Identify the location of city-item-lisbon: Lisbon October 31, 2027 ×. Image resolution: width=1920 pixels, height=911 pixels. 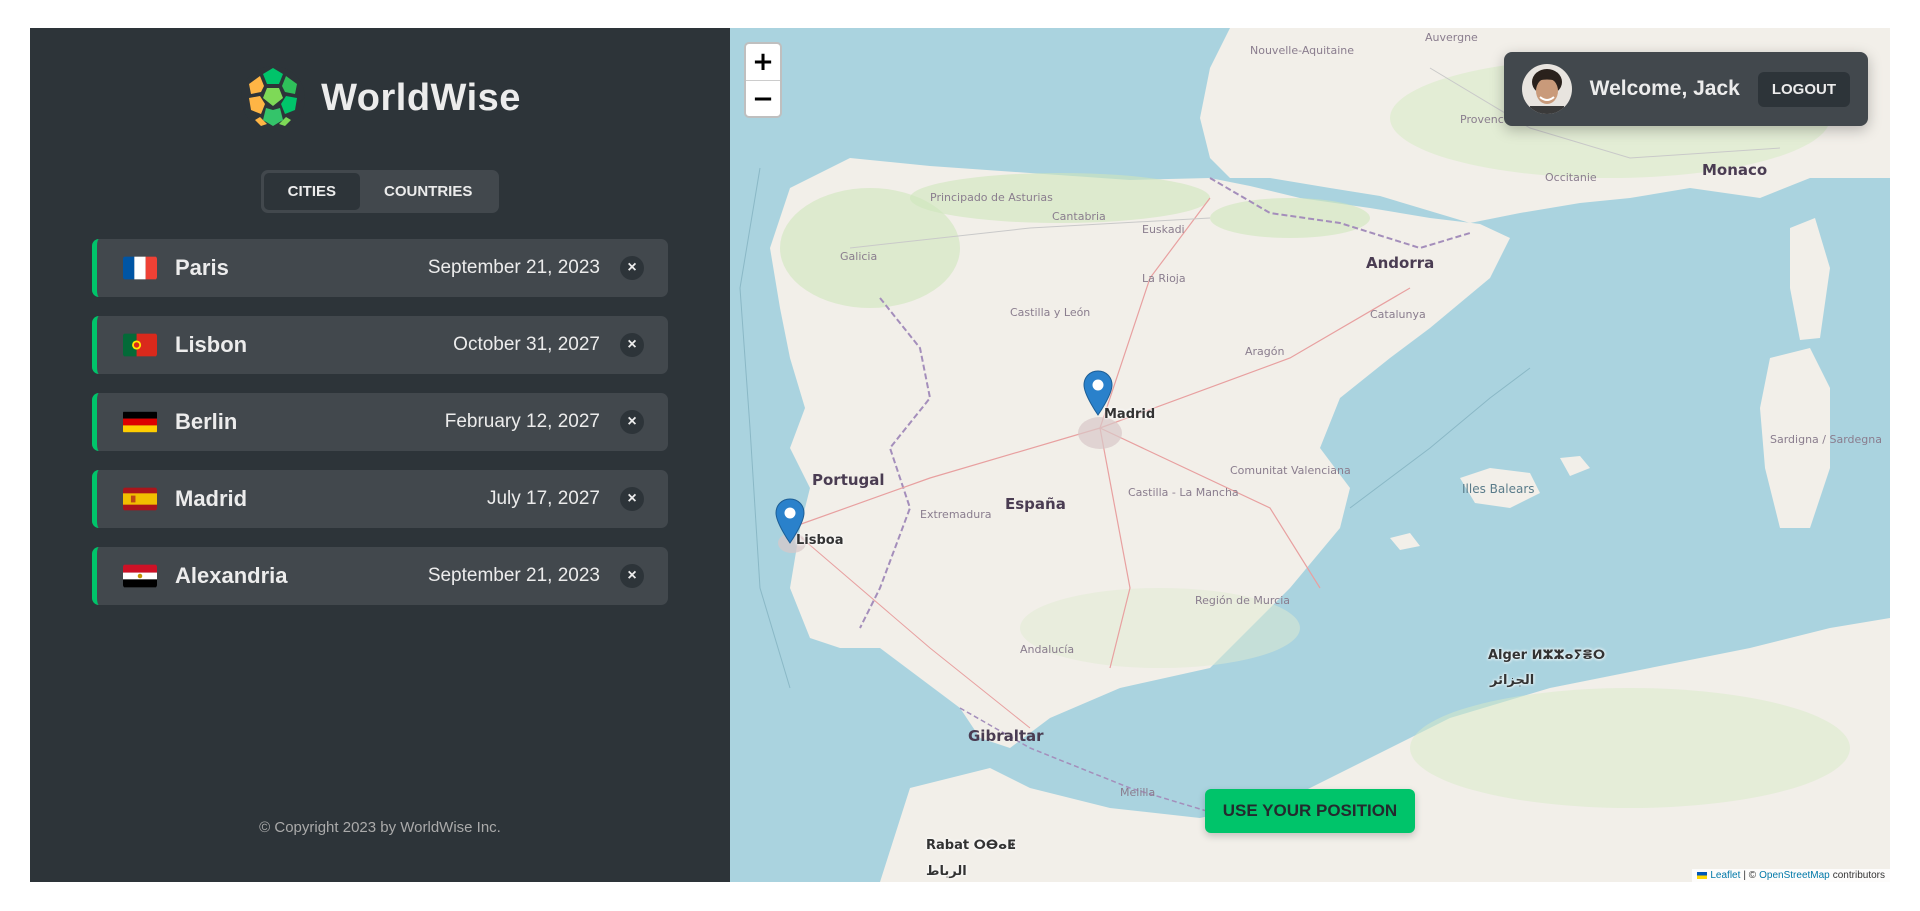
(380, 345).